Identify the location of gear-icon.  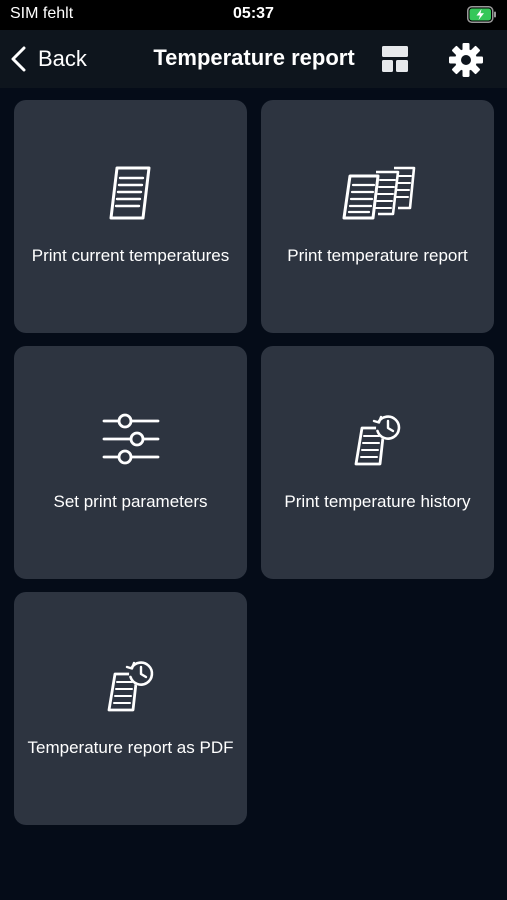
(466, 60).